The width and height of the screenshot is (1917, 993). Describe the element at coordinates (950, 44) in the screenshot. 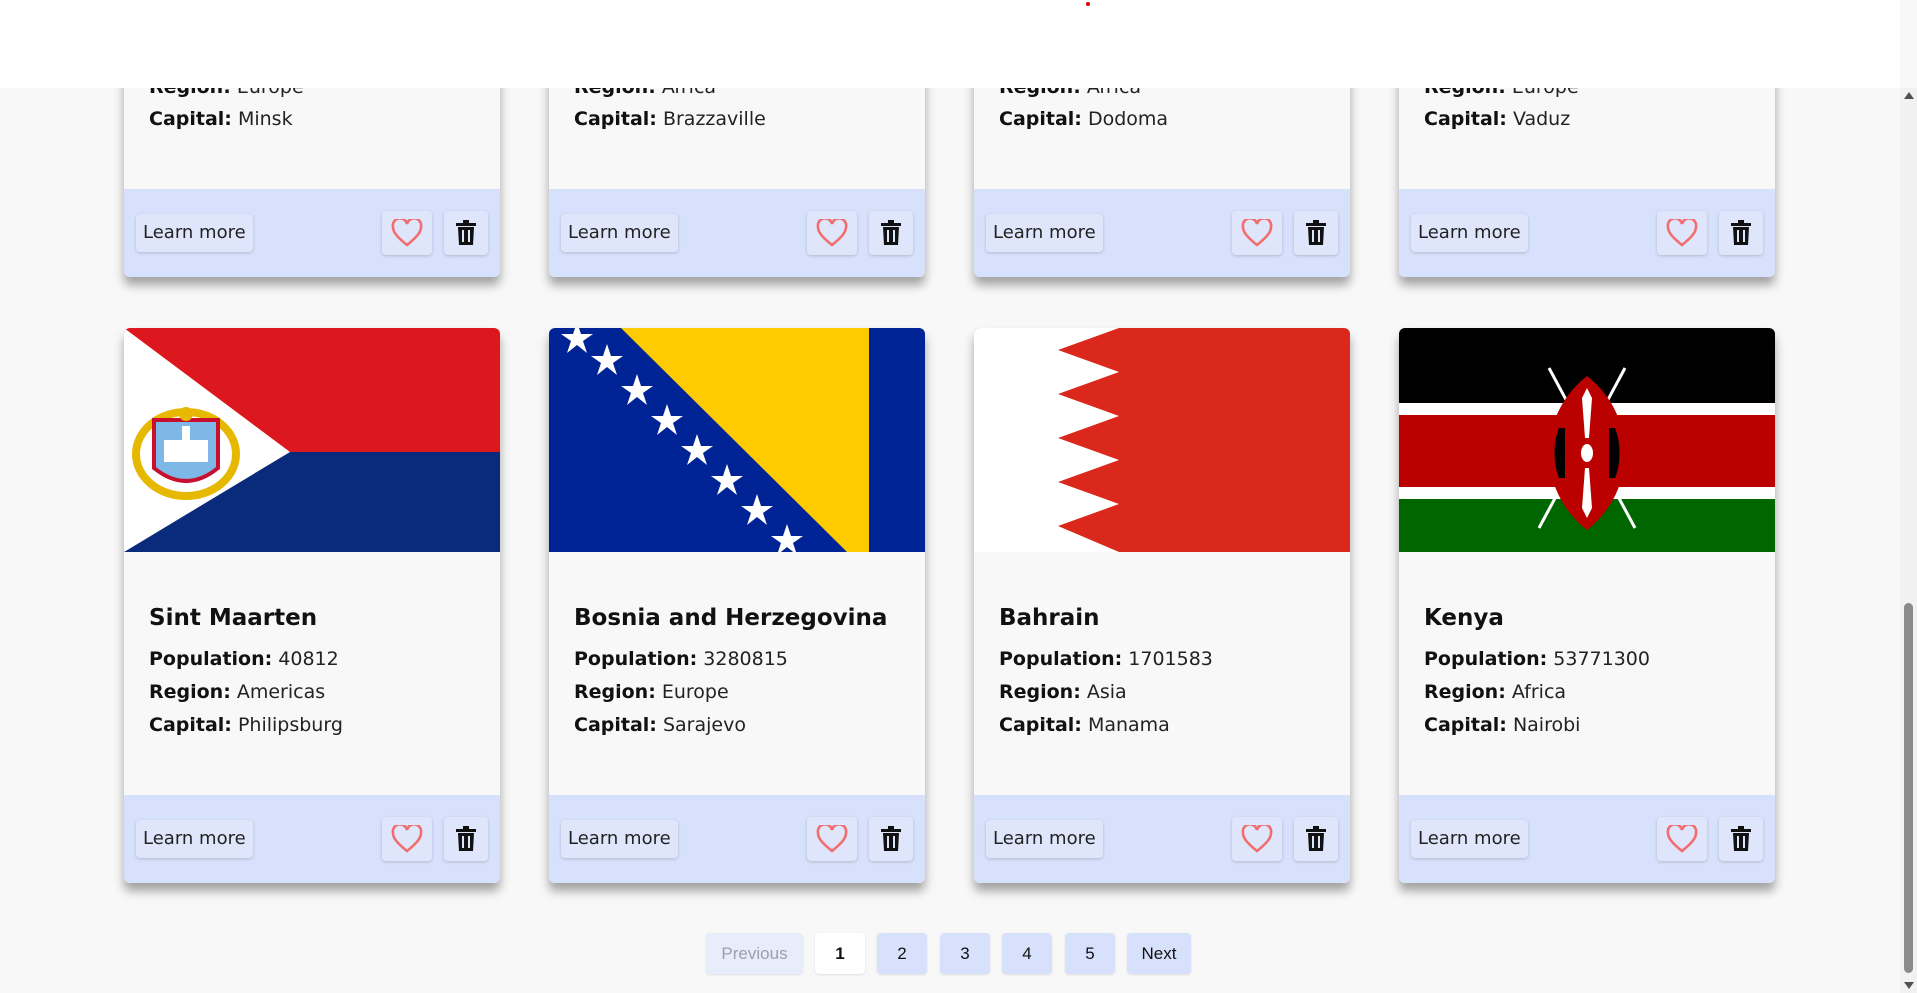

I see `top-header-bar` at that location.